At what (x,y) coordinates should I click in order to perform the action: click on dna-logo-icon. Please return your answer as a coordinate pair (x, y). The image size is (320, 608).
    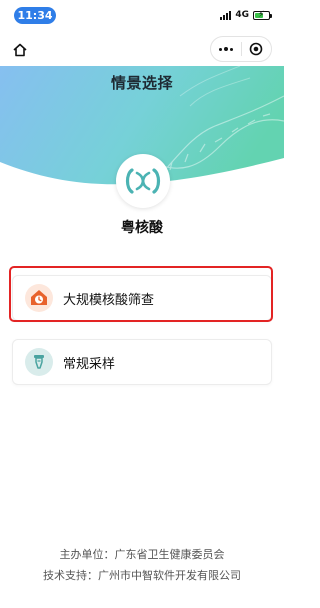
    Looking at the image, I should click on (143, 181).